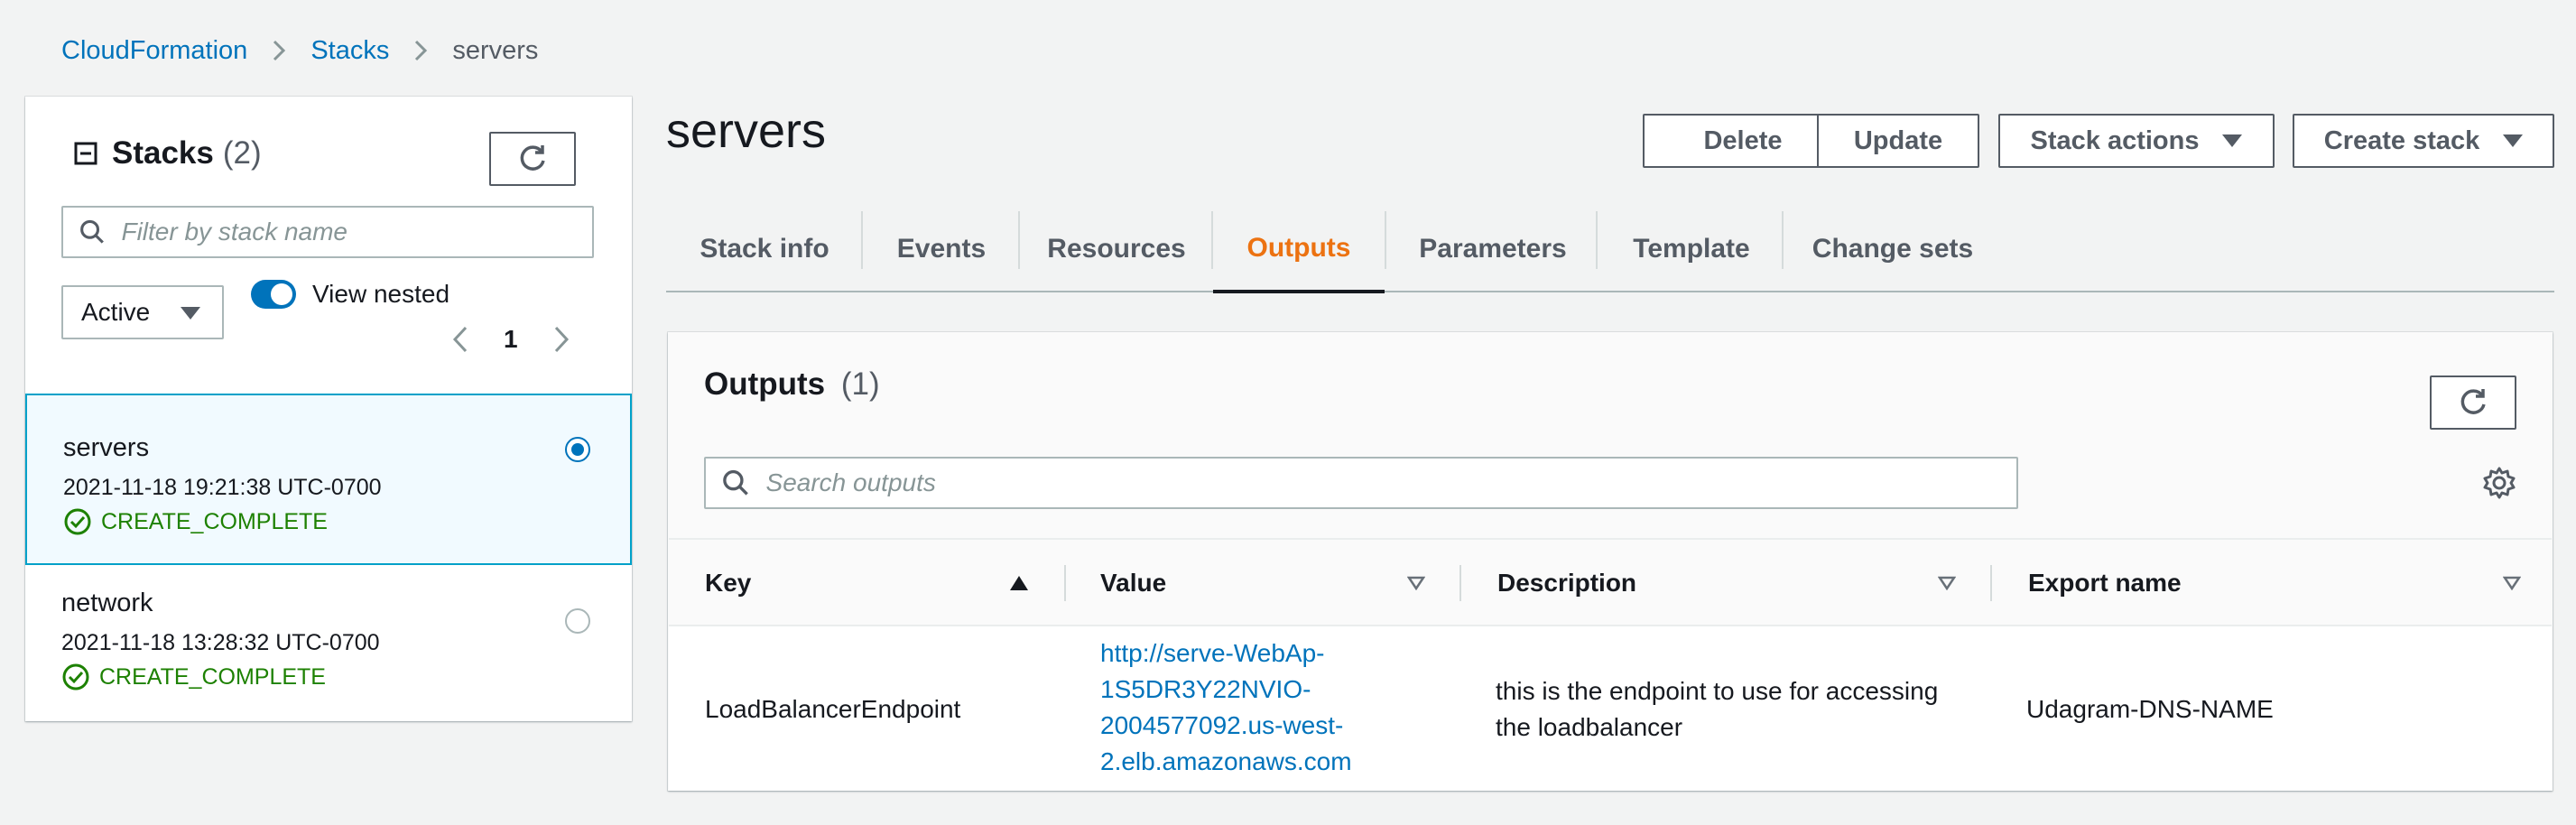 Image resolution: width=2576 pixels, height=825 pixels. What do you see at coordinates (577, 449) in the screenshot?
I see `stack-radio-selected` at bounding box center [577, 449].